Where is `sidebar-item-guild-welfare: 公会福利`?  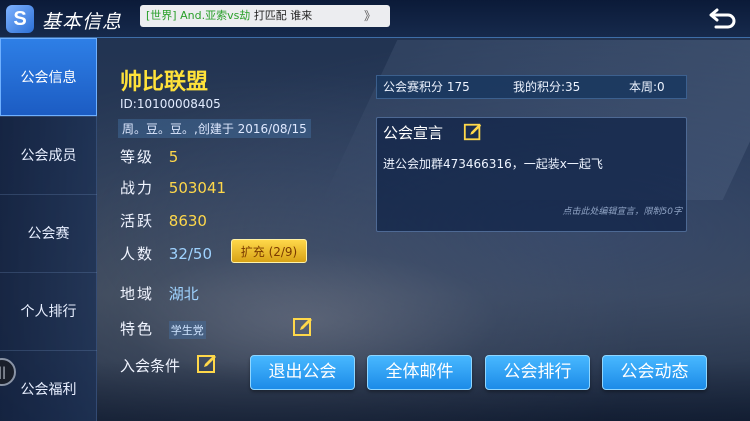
sidebar-item-guild-welfare: 公会福利 is located at coordinates (48, 385).